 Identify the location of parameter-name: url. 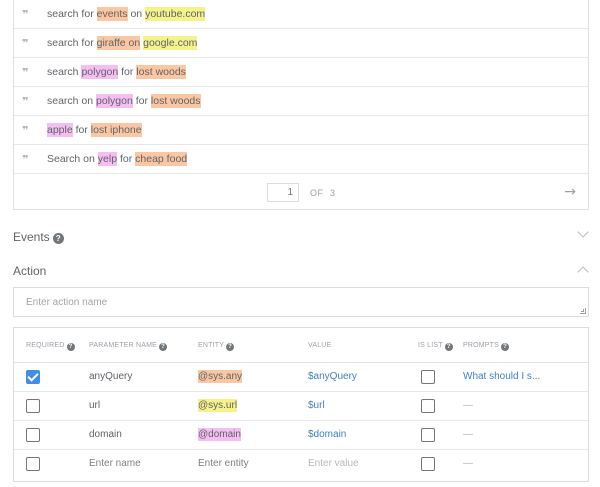
(94, 405).